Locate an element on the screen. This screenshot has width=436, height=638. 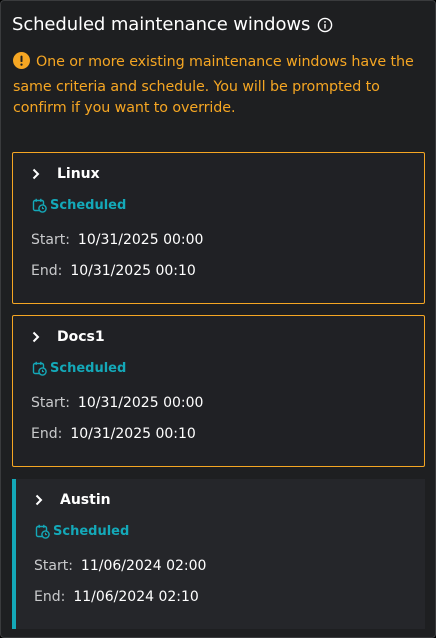
end-value: 11/06/2024 02:10 is located at coordinates (136, 597).